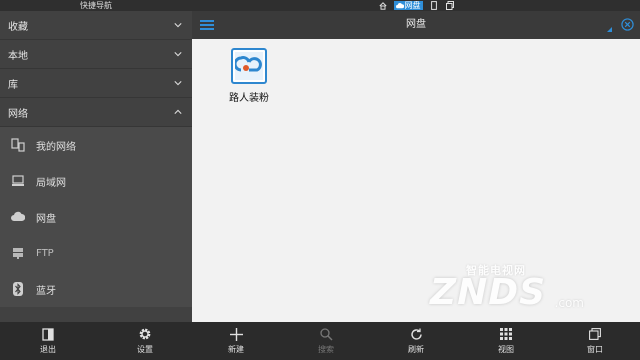 Image resolution: width=640 pixels, height=360 pixels. I want to click on section-label: 本地, so click(18, 56).